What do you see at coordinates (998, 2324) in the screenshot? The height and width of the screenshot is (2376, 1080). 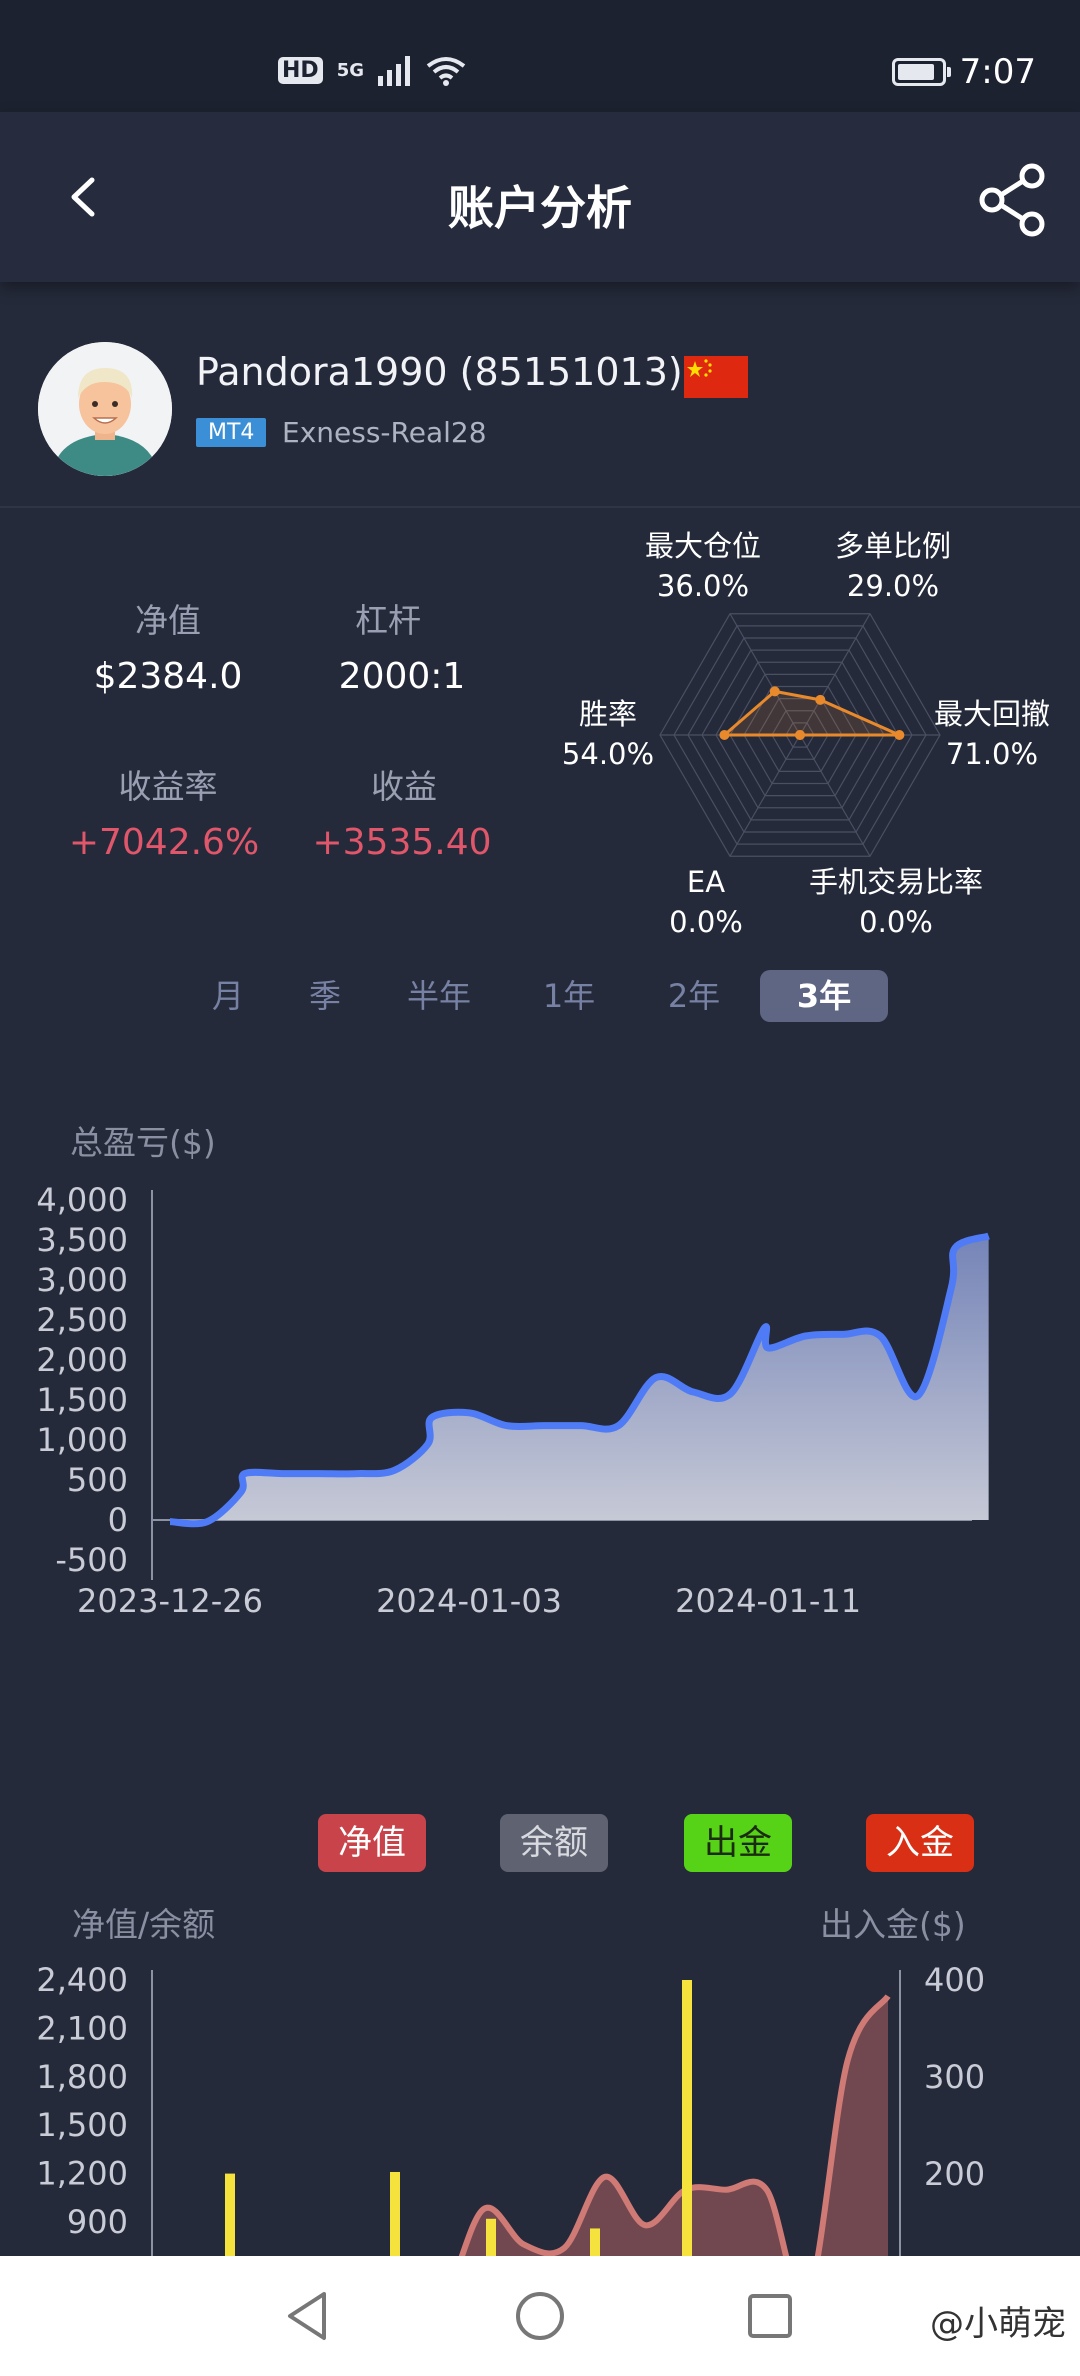 I see `watermark: @小萌宠` at bounding box center [998, 2324].